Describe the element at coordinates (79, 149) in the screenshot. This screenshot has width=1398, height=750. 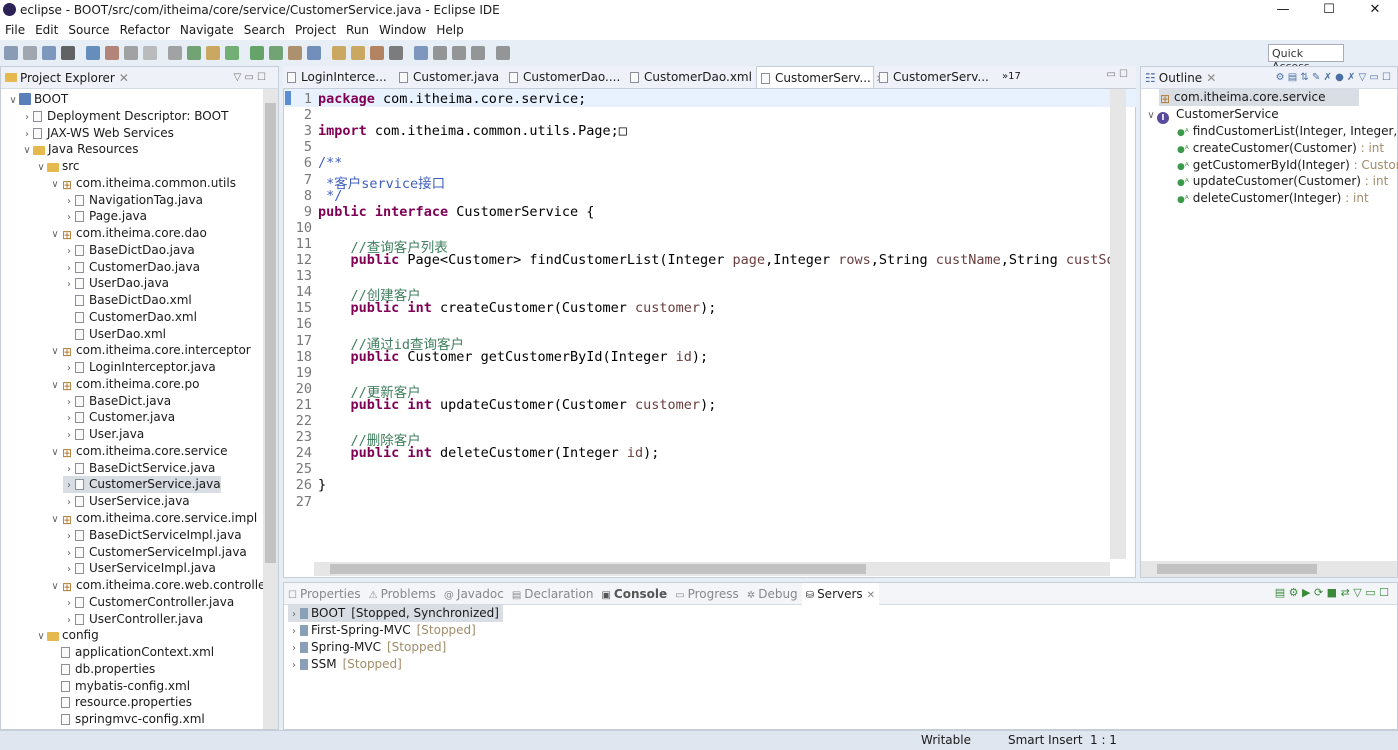
I see `tree-item: ∨ Java Resources` at that location.